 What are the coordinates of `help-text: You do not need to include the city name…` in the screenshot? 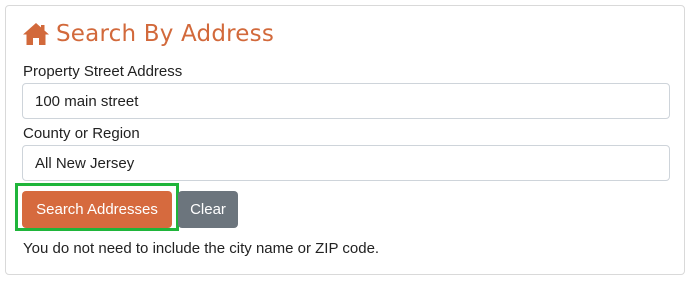 It's located at (201, 248).